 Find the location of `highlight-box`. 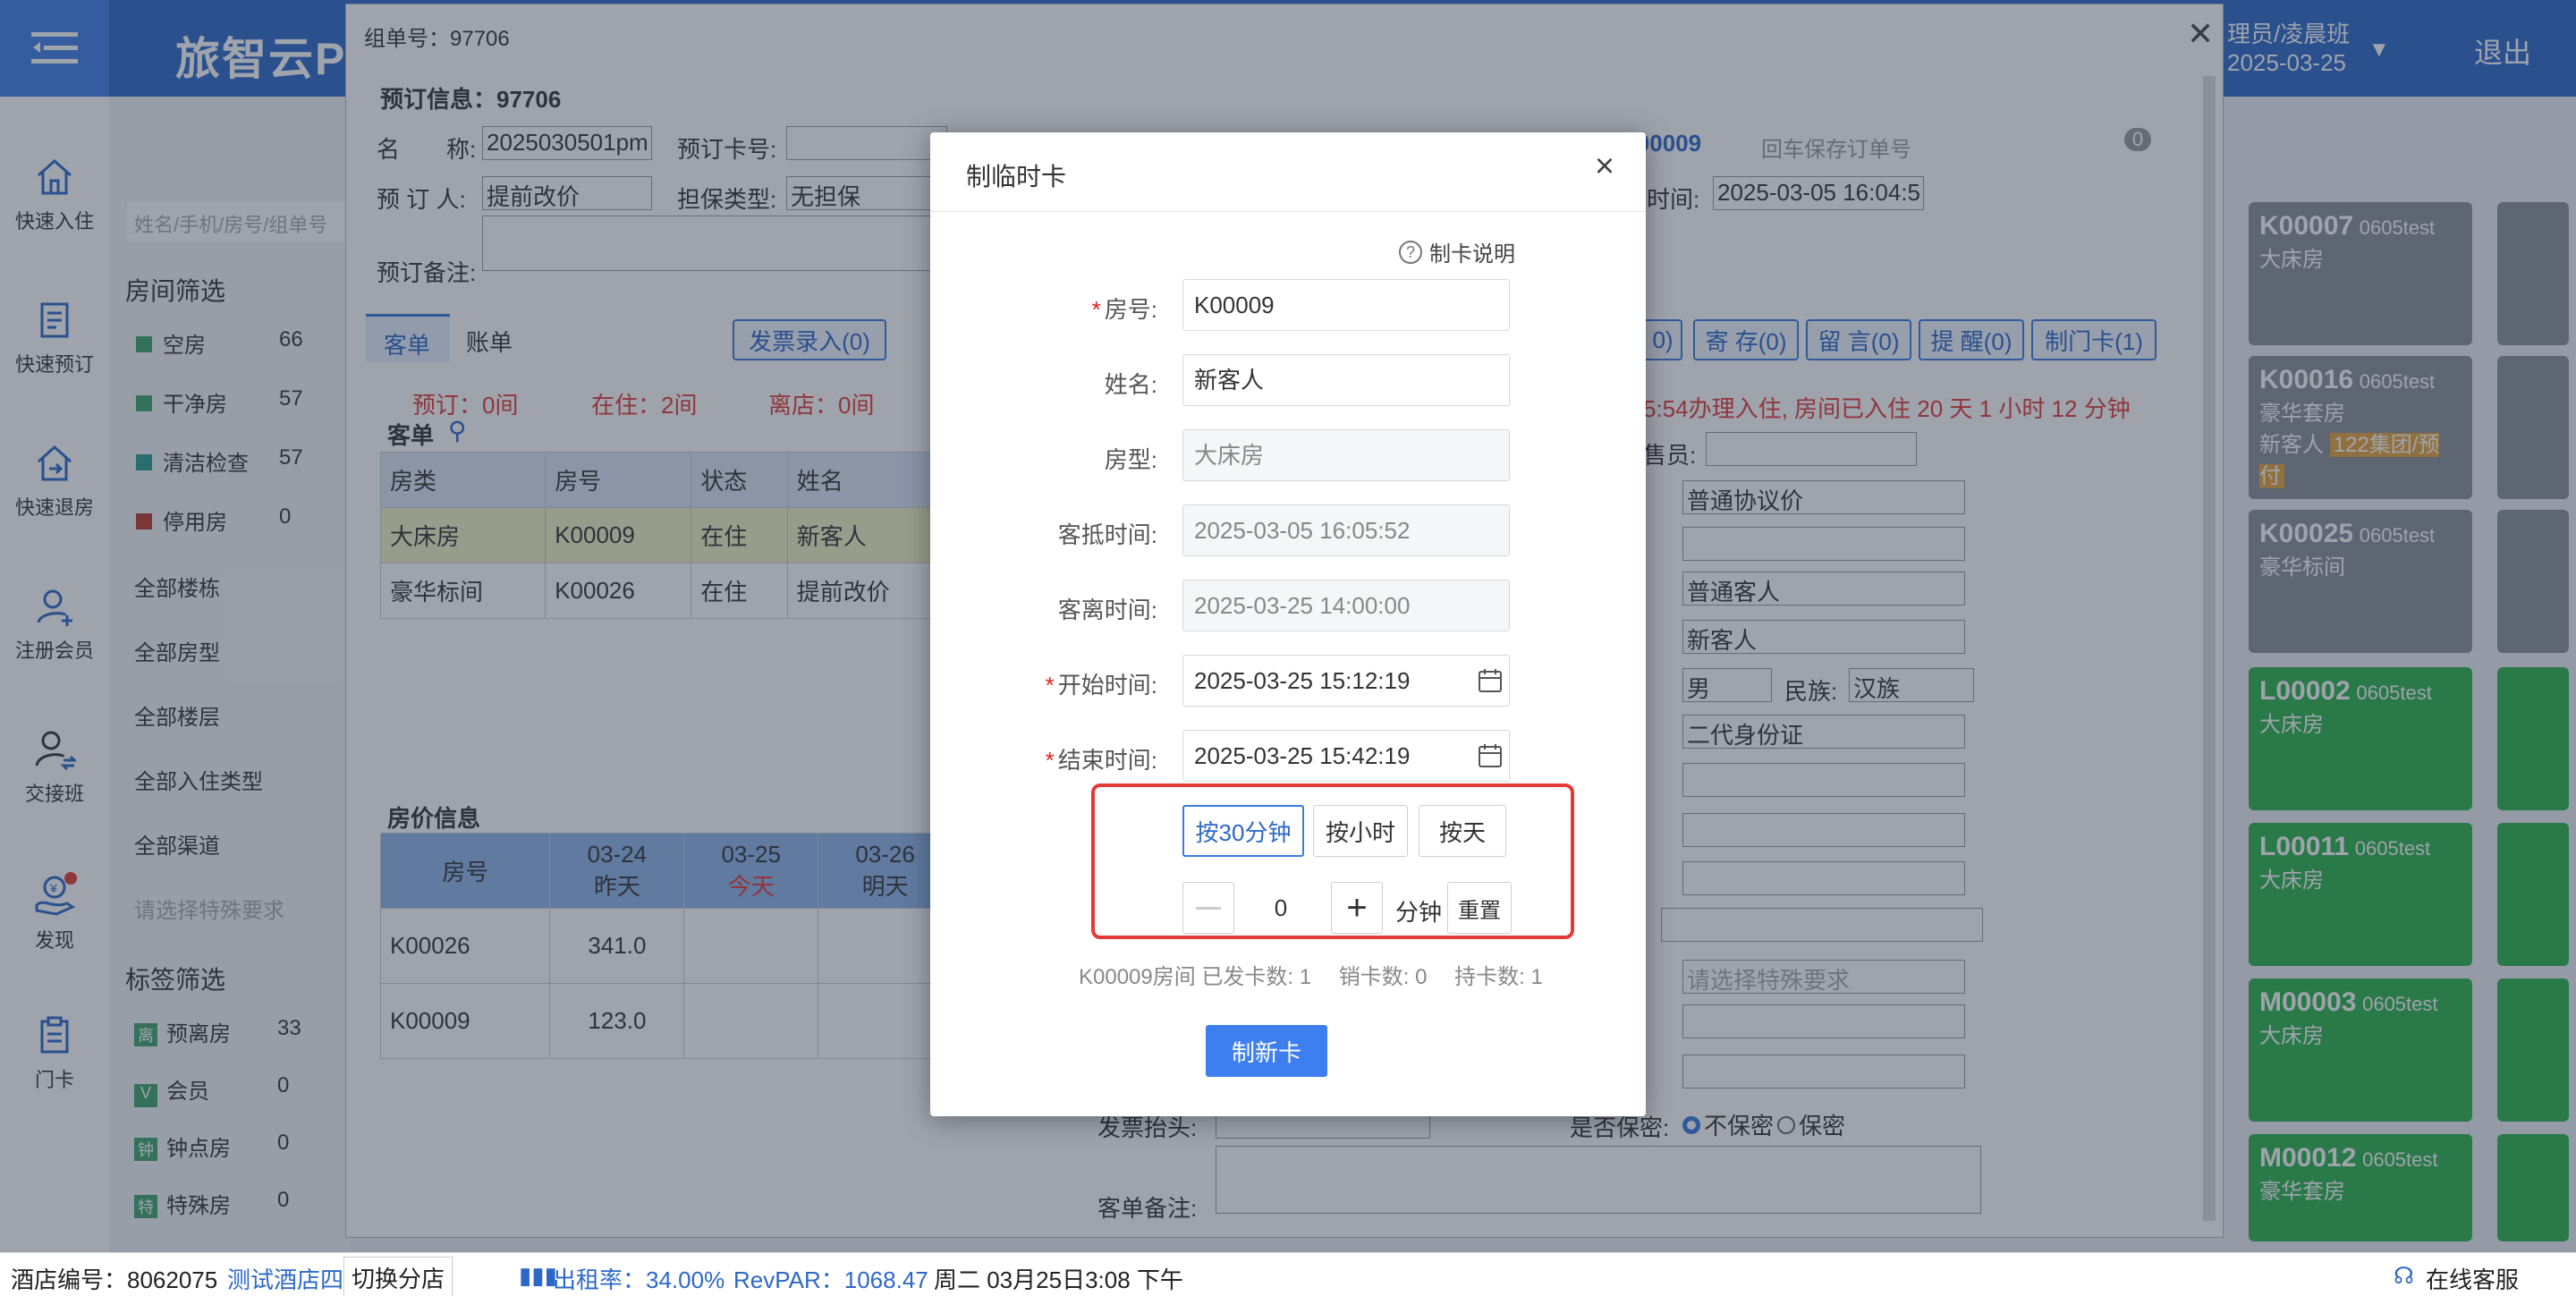

highlight-box is located at coordinates (1332, 861).